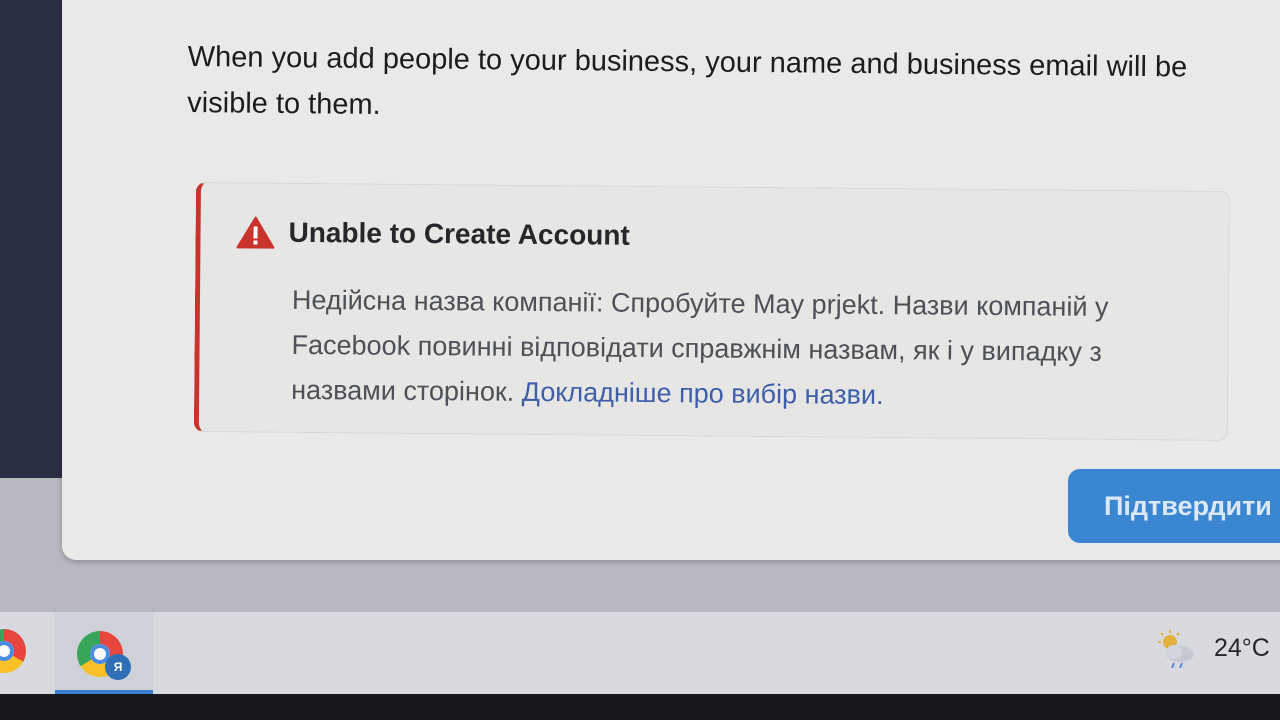 The height and width of the screenshot is (720, 1280). What do you see at coordinates (104, 653) in the screenshot?
I see `taskbar-browser-item: Я` at bounding box center [104, 653].